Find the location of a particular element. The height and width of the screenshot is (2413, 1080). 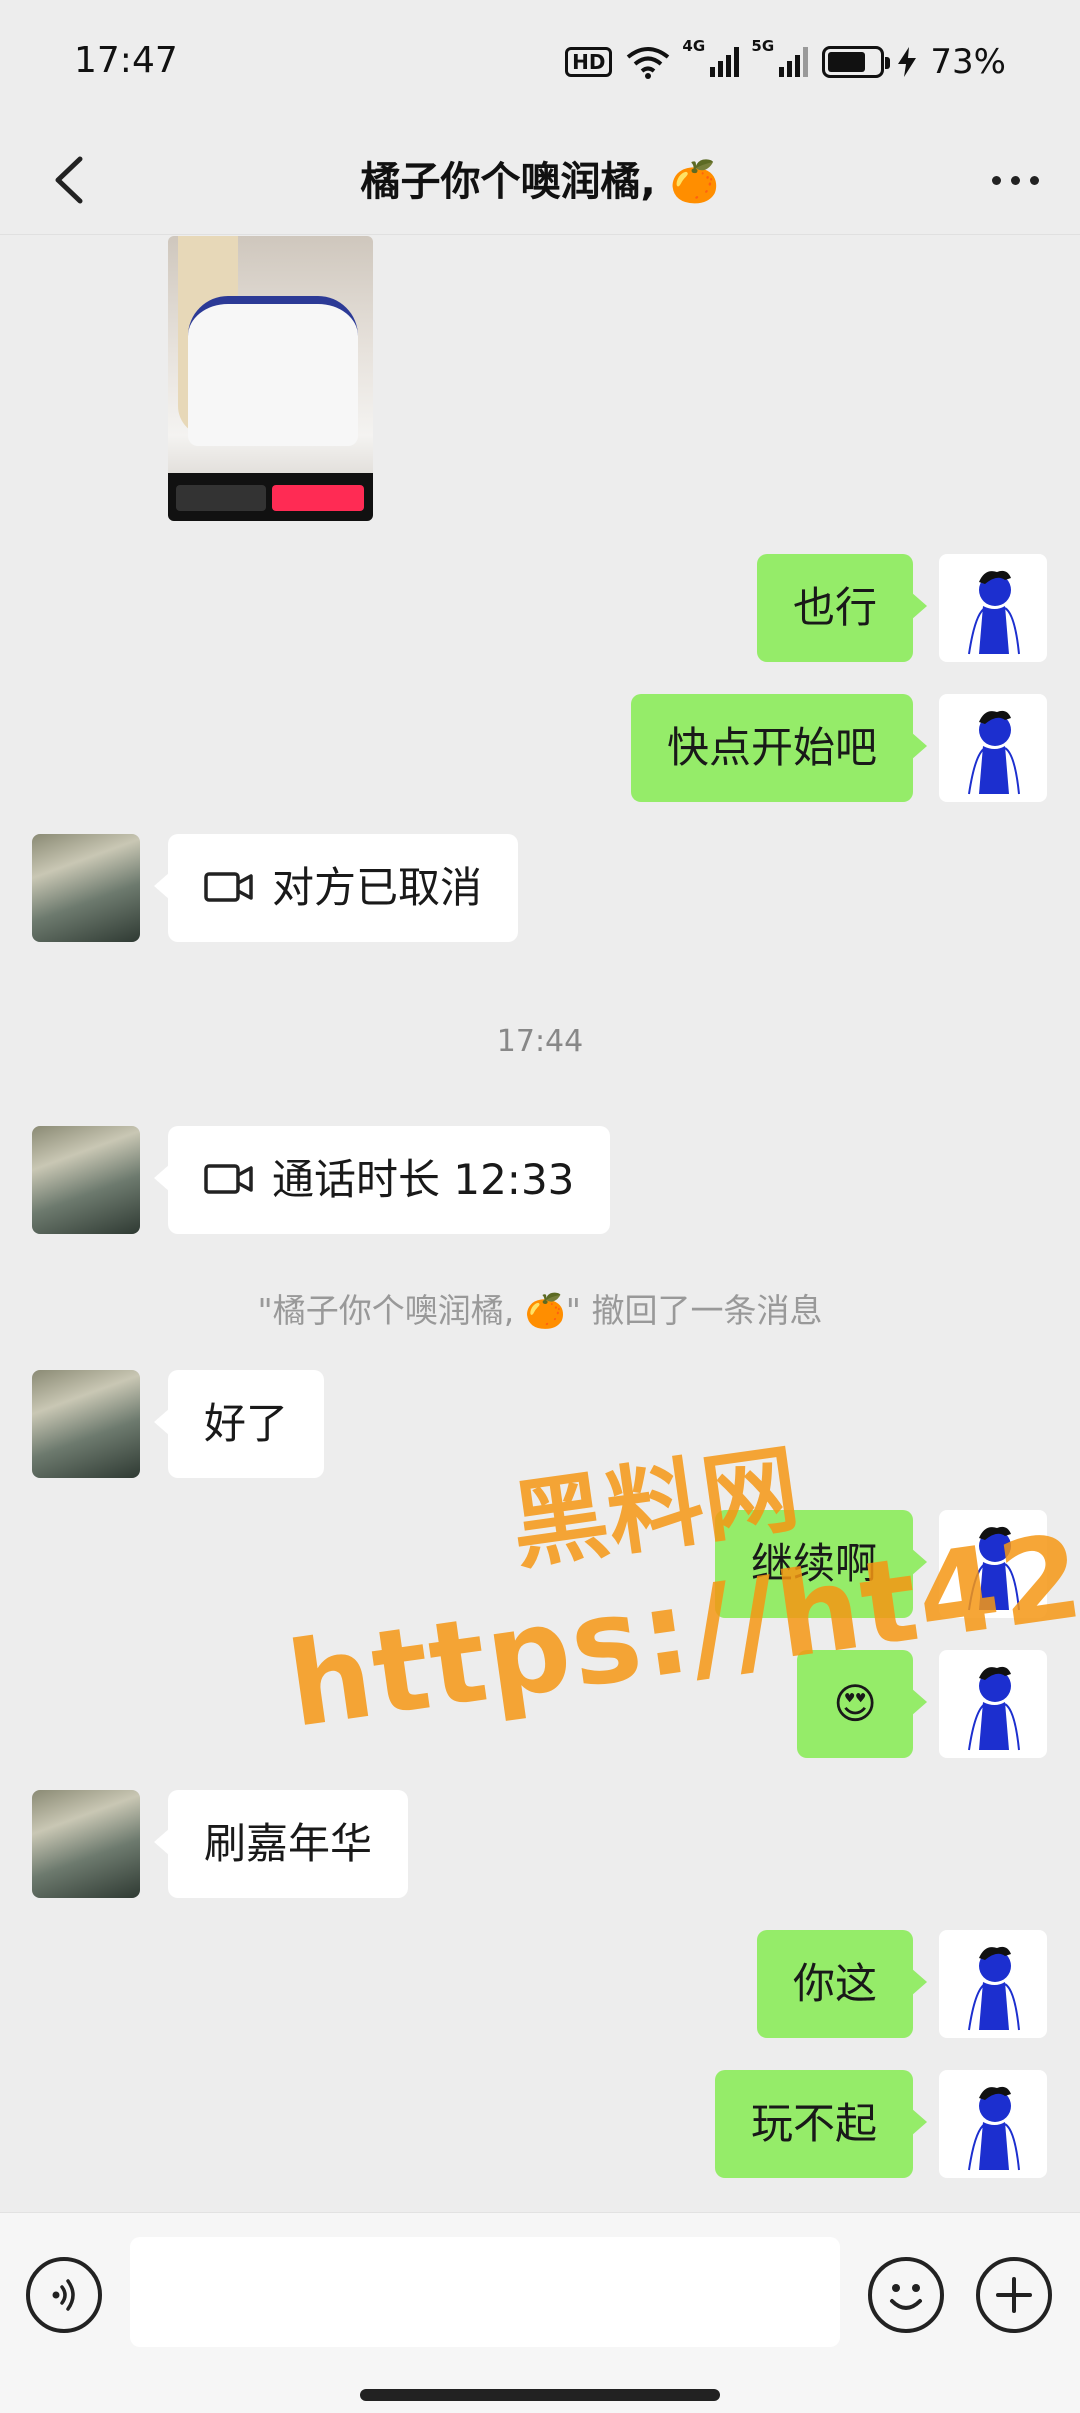

hd-icon: HD is located at coordinates (589, 62).